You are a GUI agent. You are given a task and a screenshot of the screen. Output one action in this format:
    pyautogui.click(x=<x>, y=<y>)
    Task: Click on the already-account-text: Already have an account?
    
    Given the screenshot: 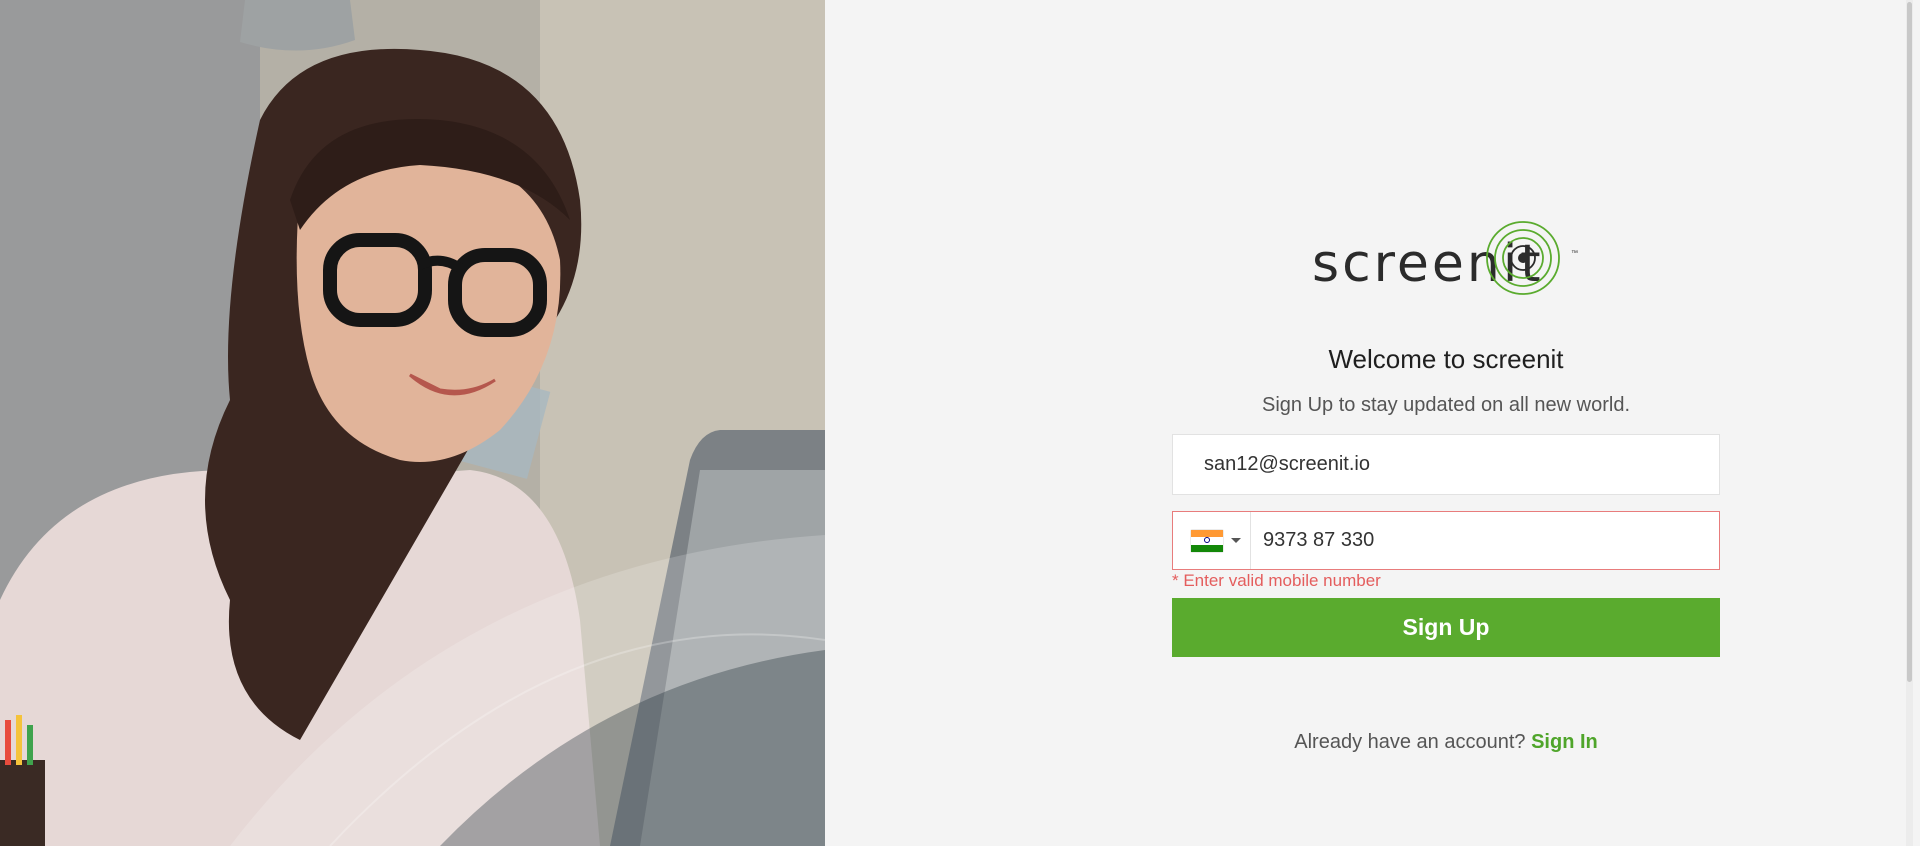 What is the action you would take?
    pyautogui.click(x=1413, y=742)
    